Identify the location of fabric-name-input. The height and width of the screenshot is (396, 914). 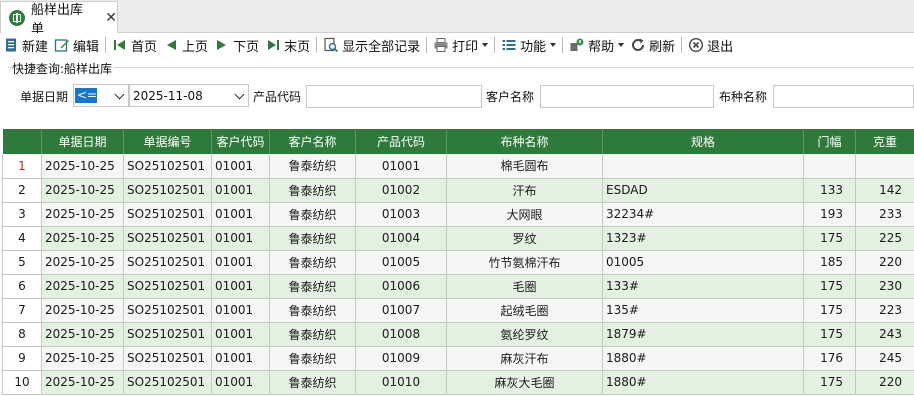
(843, 96).